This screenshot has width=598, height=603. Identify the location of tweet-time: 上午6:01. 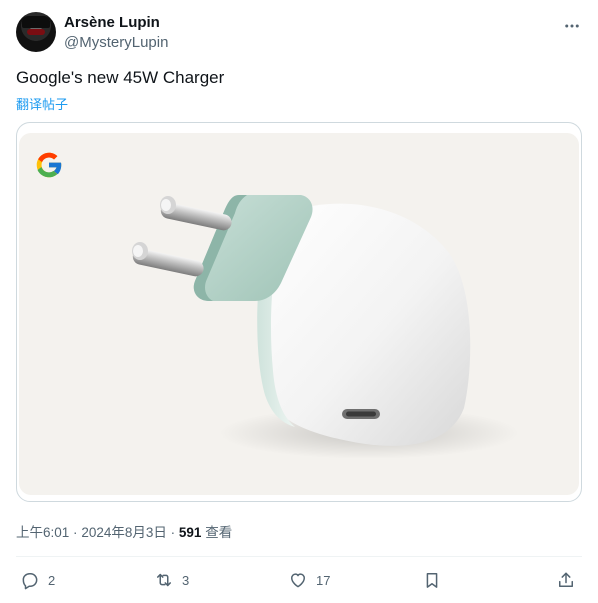
(42, 532).